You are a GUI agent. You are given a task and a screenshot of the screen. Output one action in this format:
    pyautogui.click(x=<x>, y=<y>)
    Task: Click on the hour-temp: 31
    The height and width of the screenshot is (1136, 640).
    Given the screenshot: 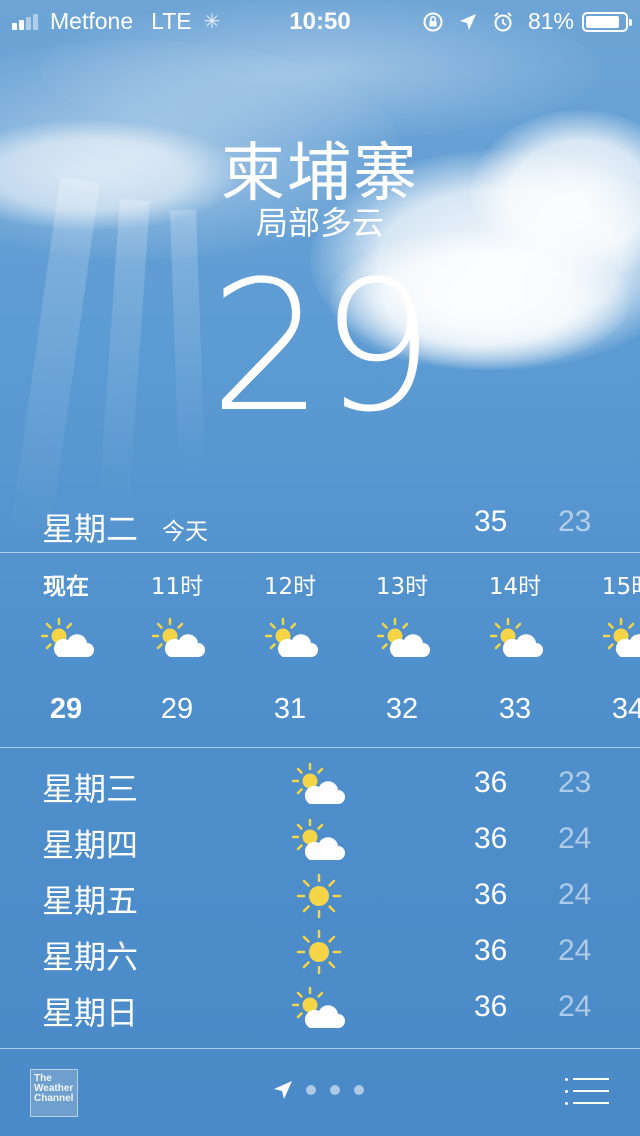 What is the action you would take?
    pyautogui.click(x=290, y=709)
    